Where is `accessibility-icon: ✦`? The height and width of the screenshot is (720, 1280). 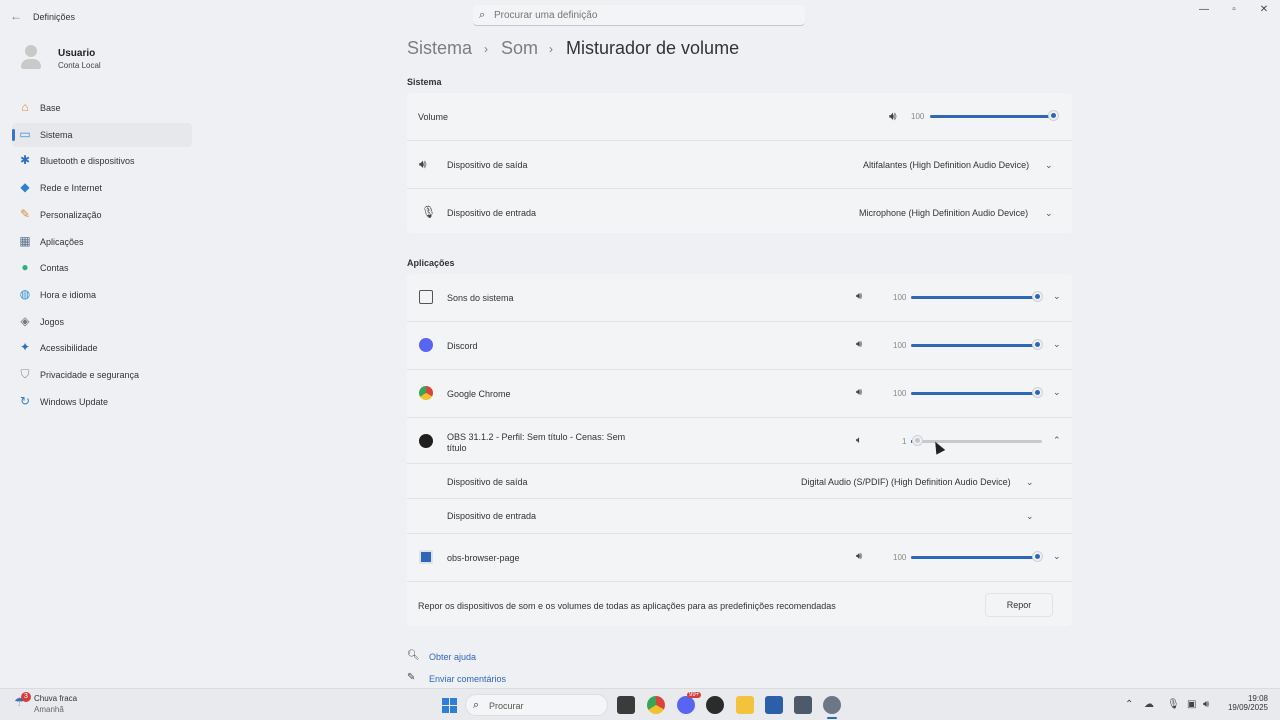
accessibility-icon: ✦ is located at coordinates (25, 347).